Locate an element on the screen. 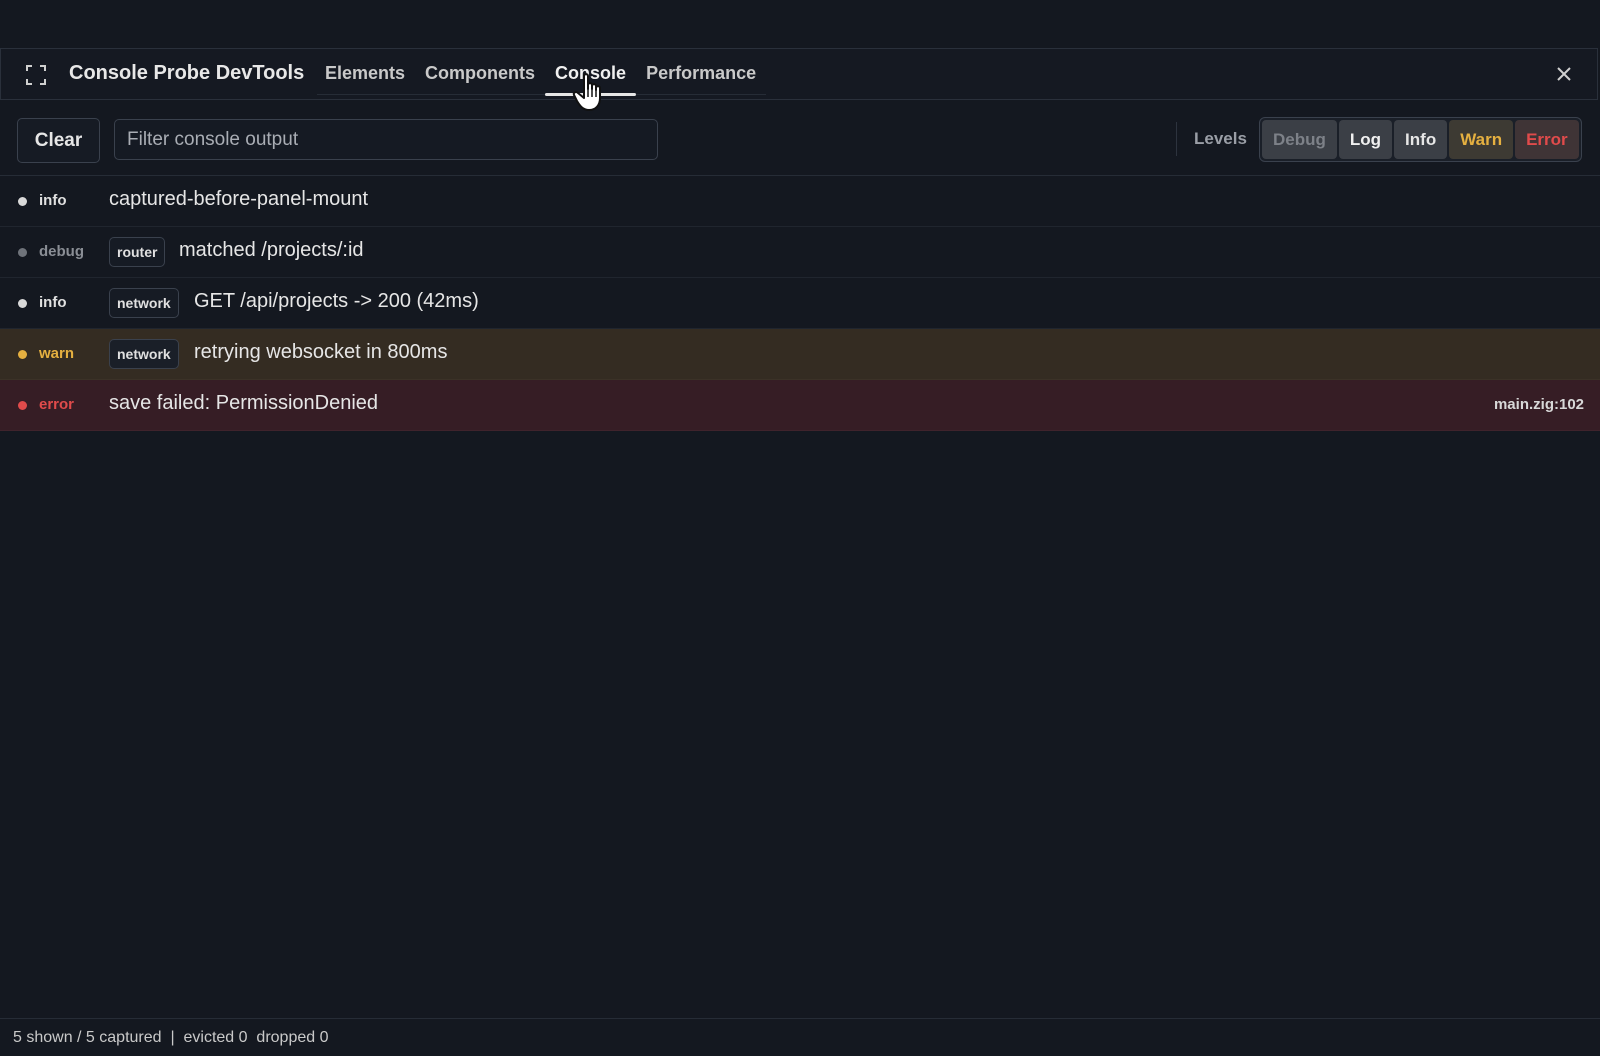  level-toggle-warn: Warn is located at coordinates (1481, 139).